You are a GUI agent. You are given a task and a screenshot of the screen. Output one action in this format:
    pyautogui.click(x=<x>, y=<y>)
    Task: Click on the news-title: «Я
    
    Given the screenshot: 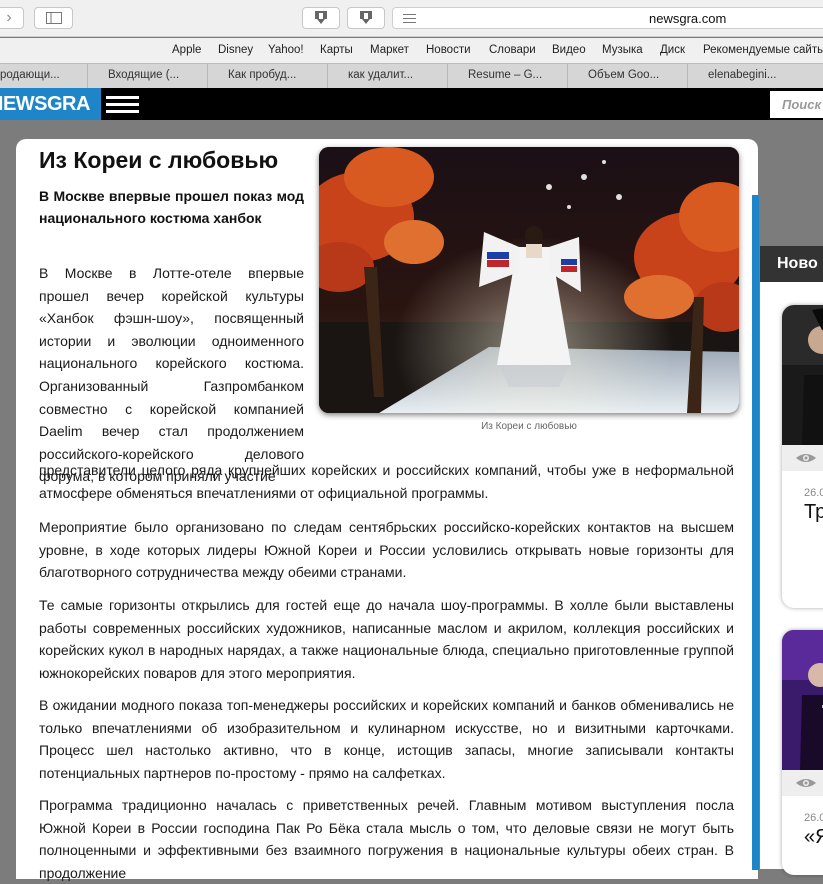 What is the action you would take?
    pyautogui.click(x=813, y=837)
    